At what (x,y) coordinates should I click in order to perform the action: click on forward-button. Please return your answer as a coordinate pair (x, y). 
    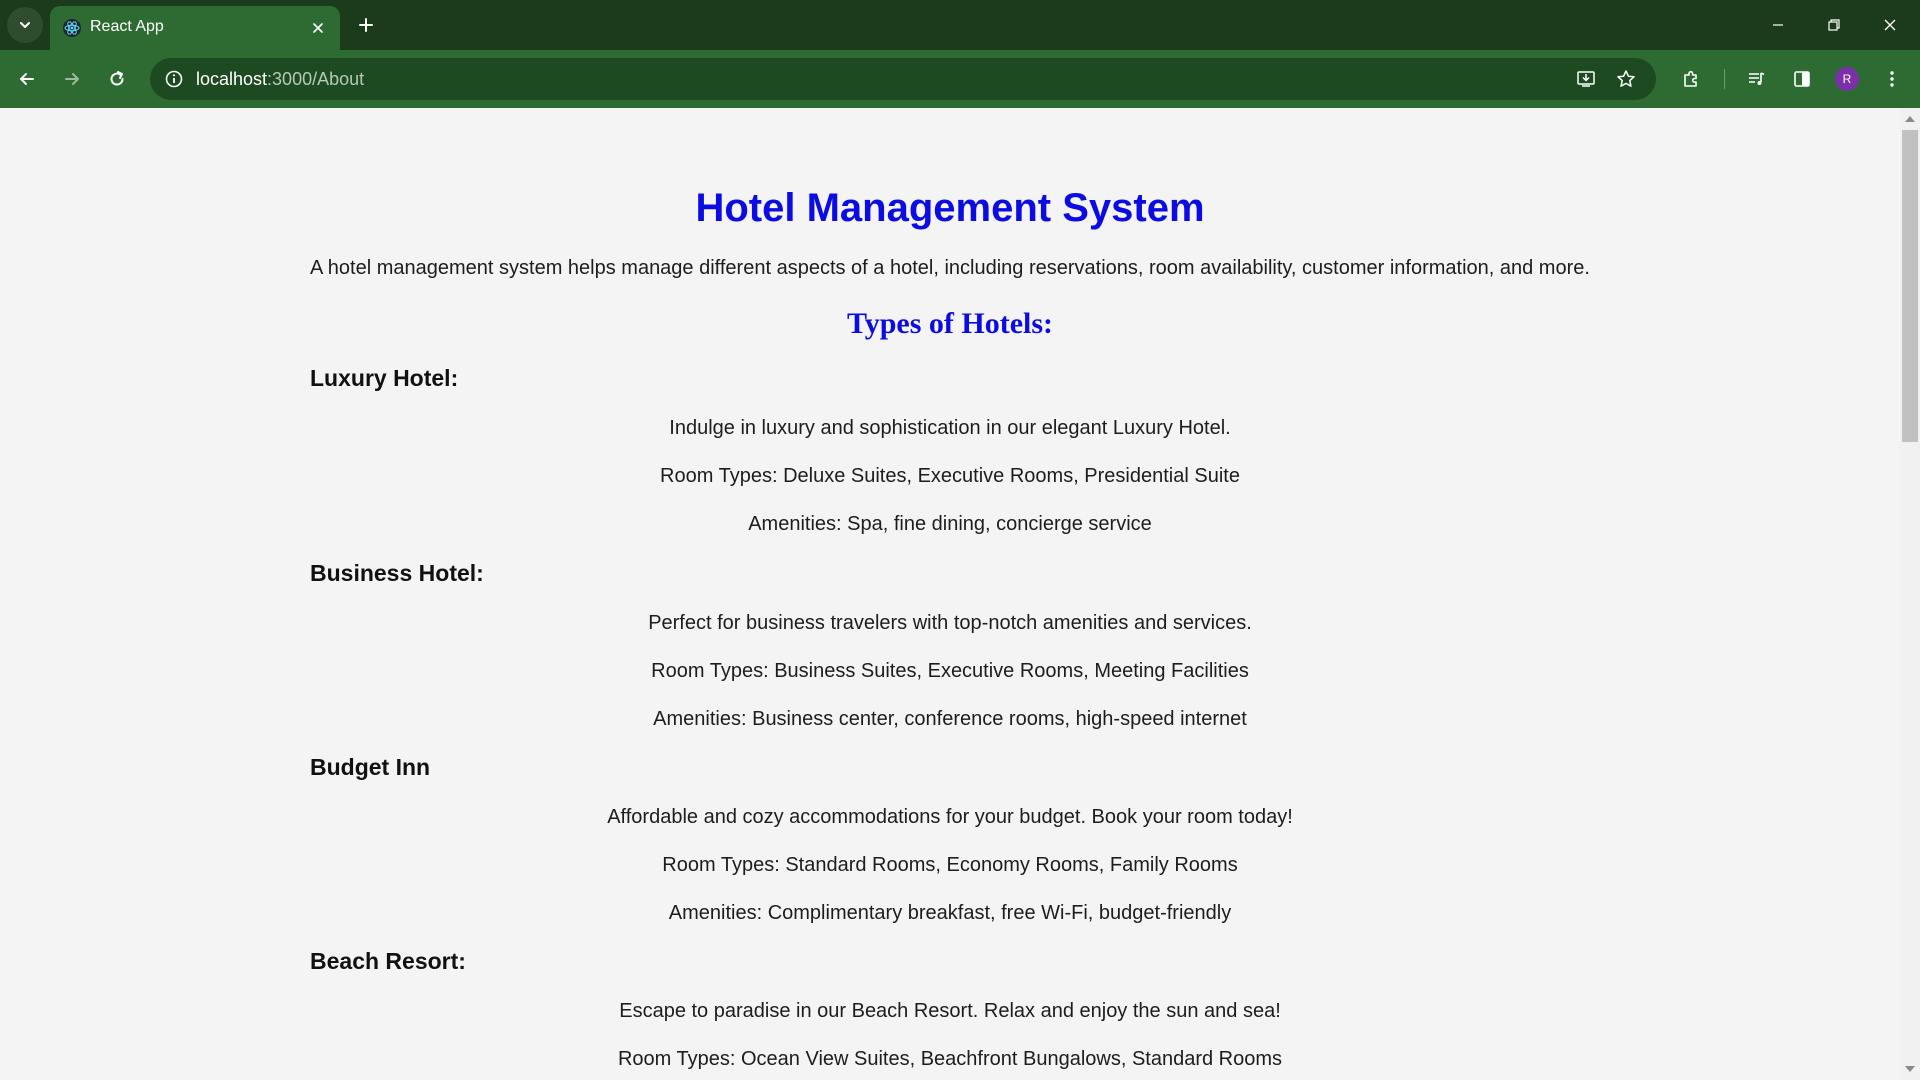
    Looking at the image, I should click on (72, 79).